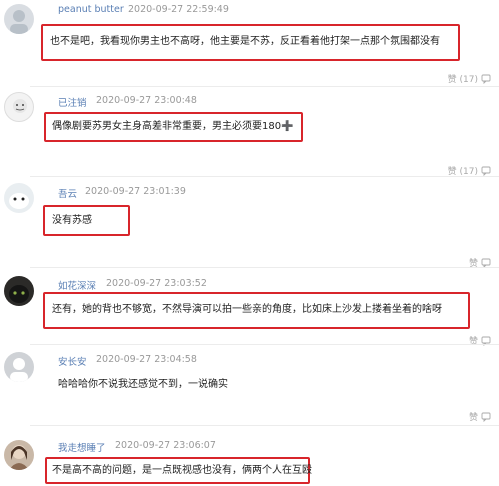  I want to click on default-avatar-icon, so click(19, 370).